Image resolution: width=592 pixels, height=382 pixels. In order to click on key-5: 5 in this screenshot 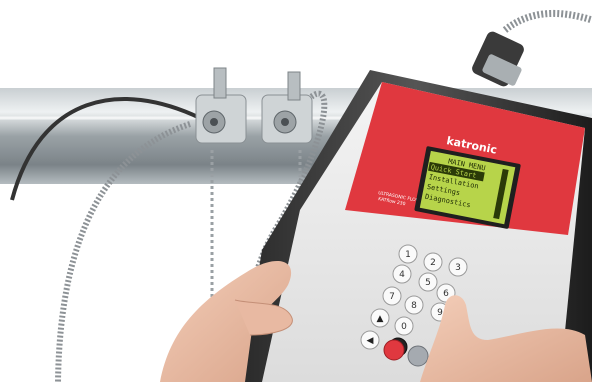, I will do `click(428, 282)`.